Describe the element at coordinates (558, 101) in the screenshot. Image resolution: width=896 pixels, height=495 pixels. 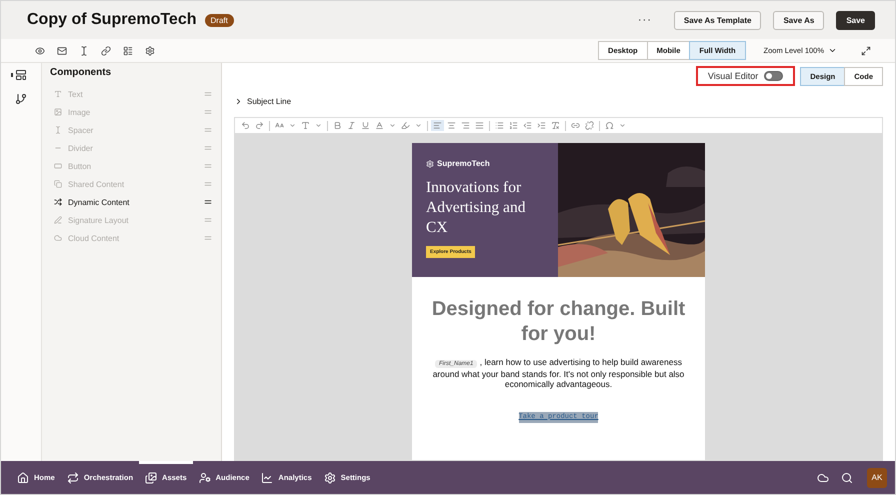
I see `subject-line-toggle: Subject Line` at that location.